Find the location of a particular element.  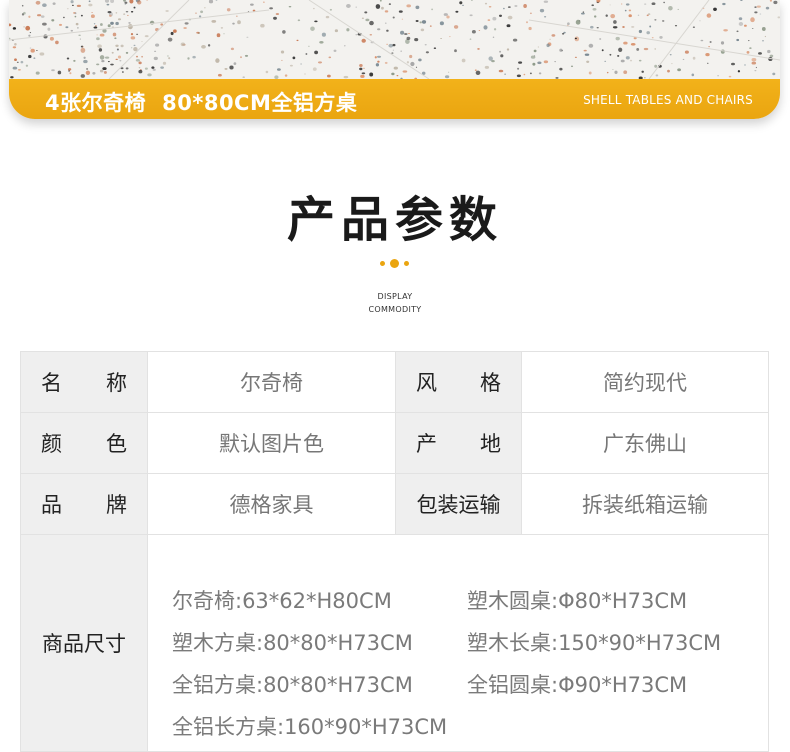

size-item: 全铝圆桌:Φ90*H73CM is located at coordinates (577, 685).